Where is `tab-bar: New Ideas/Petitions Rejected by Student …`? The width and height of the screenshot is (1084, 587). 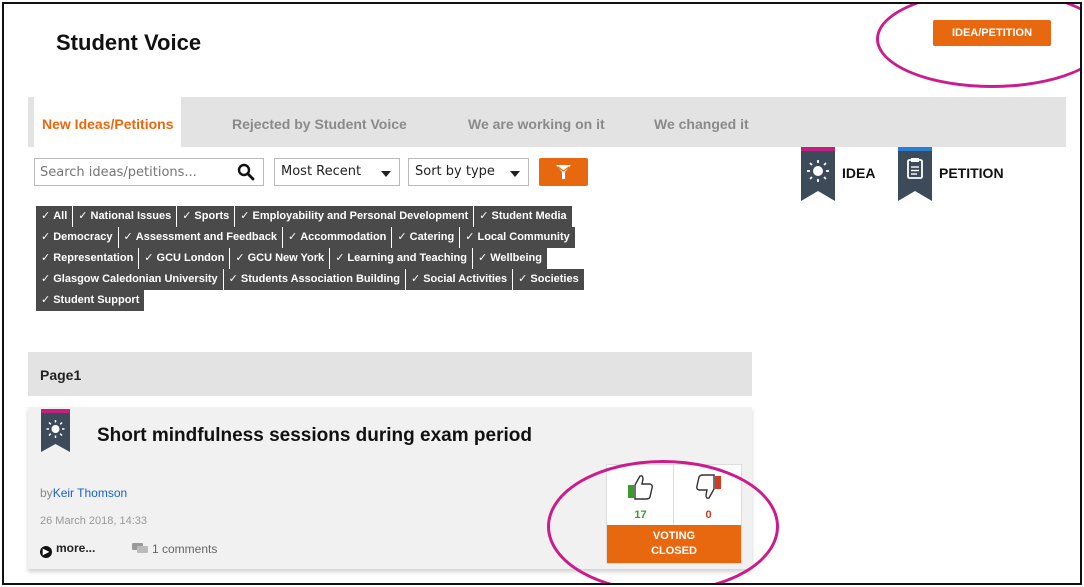
tab-bar: New Ideas/Petitions Rejected by Student … is located at coordinates (547, 122).